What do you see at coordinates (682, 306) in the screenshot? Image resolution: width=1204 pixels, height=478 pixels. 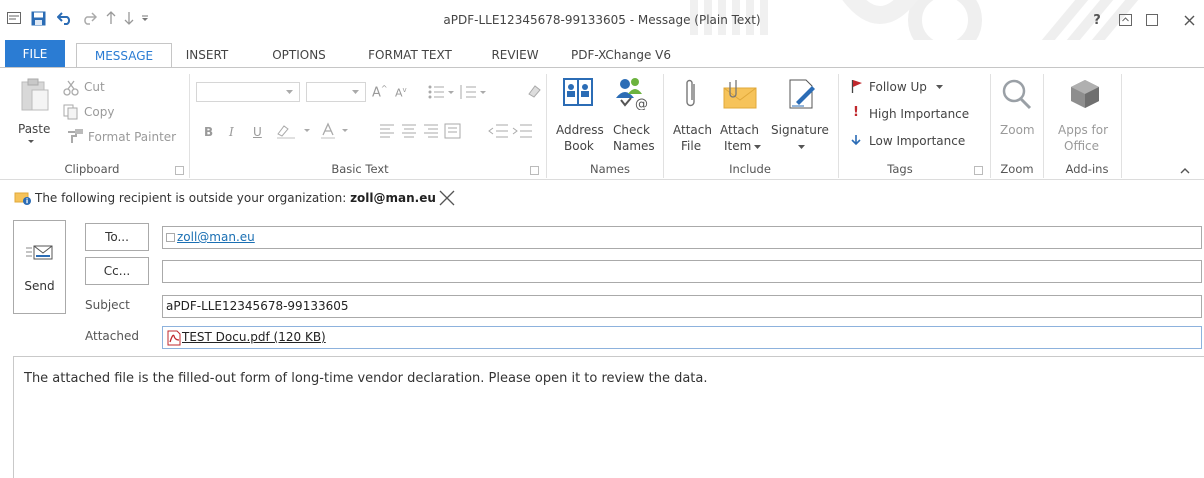 I see `subject-field: aPDF-LLE12345678-99133605` at bounding box center [682, 306].